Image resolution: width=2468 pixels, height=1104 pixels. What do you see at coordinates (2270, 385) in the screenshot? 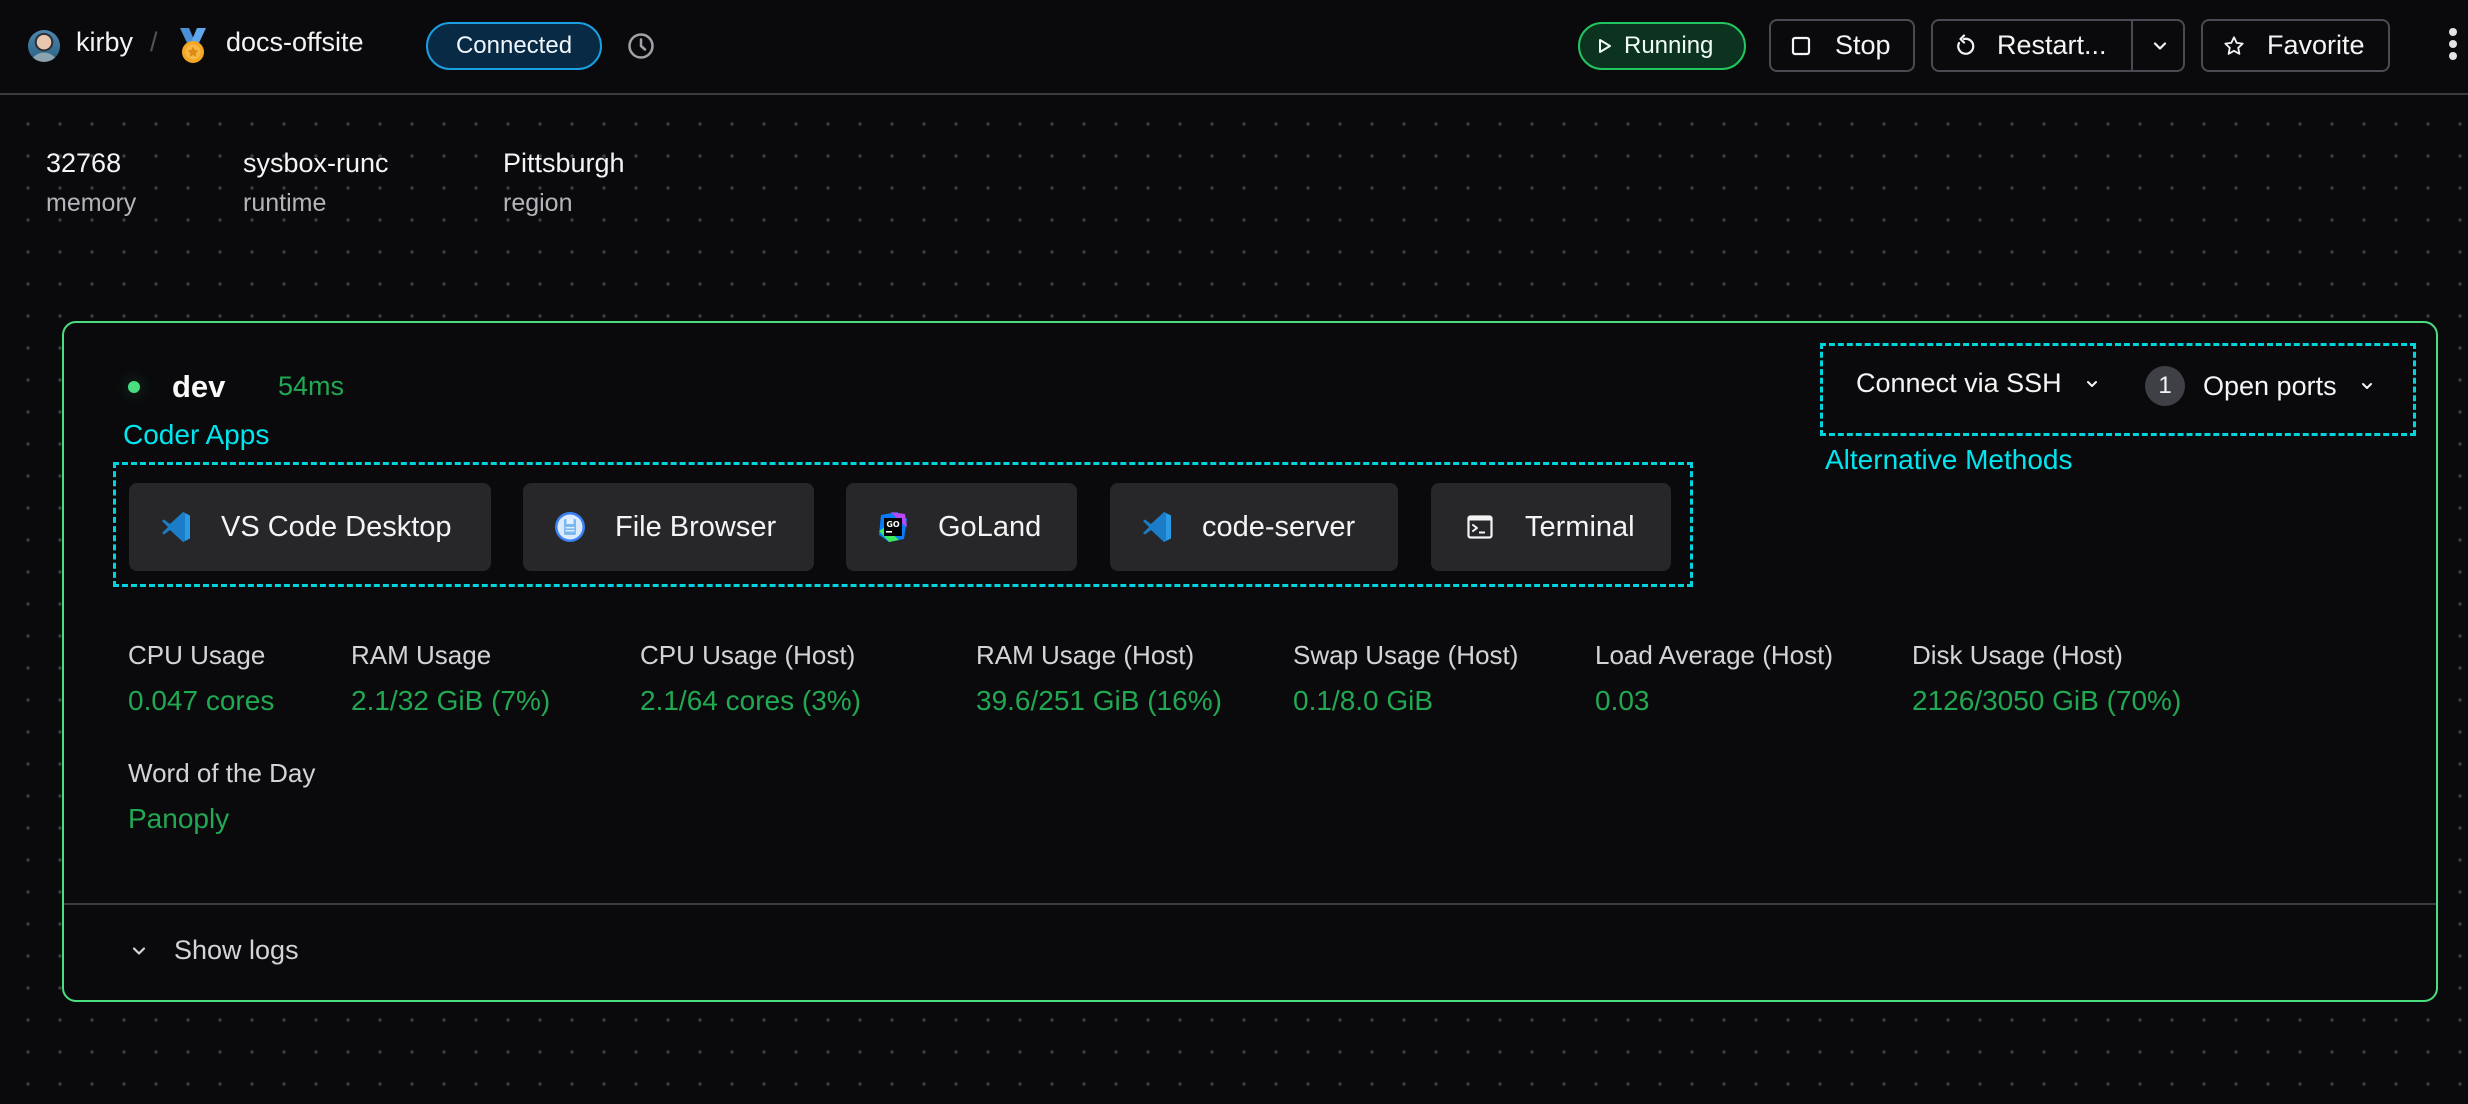
I see `ports-label: Open ports` at bounding box center [2270, 385].